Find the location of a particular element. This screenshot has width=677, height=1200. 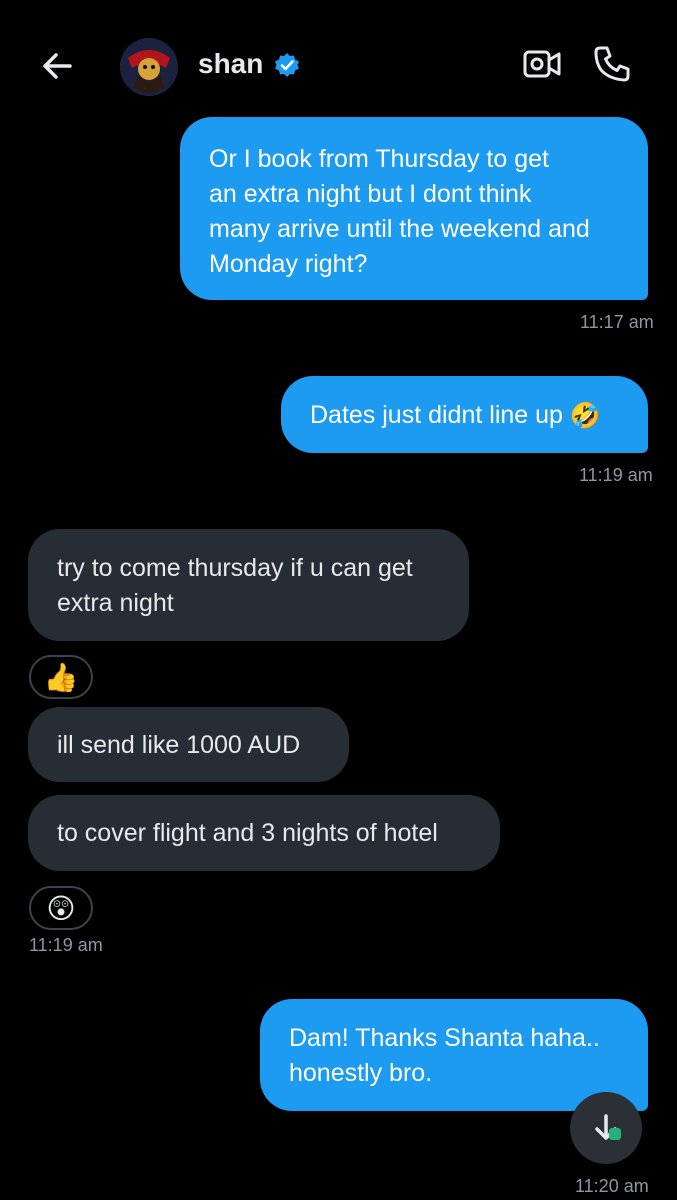

message-text-line: an extra night but I dont think is located at coordinates (370, 194).